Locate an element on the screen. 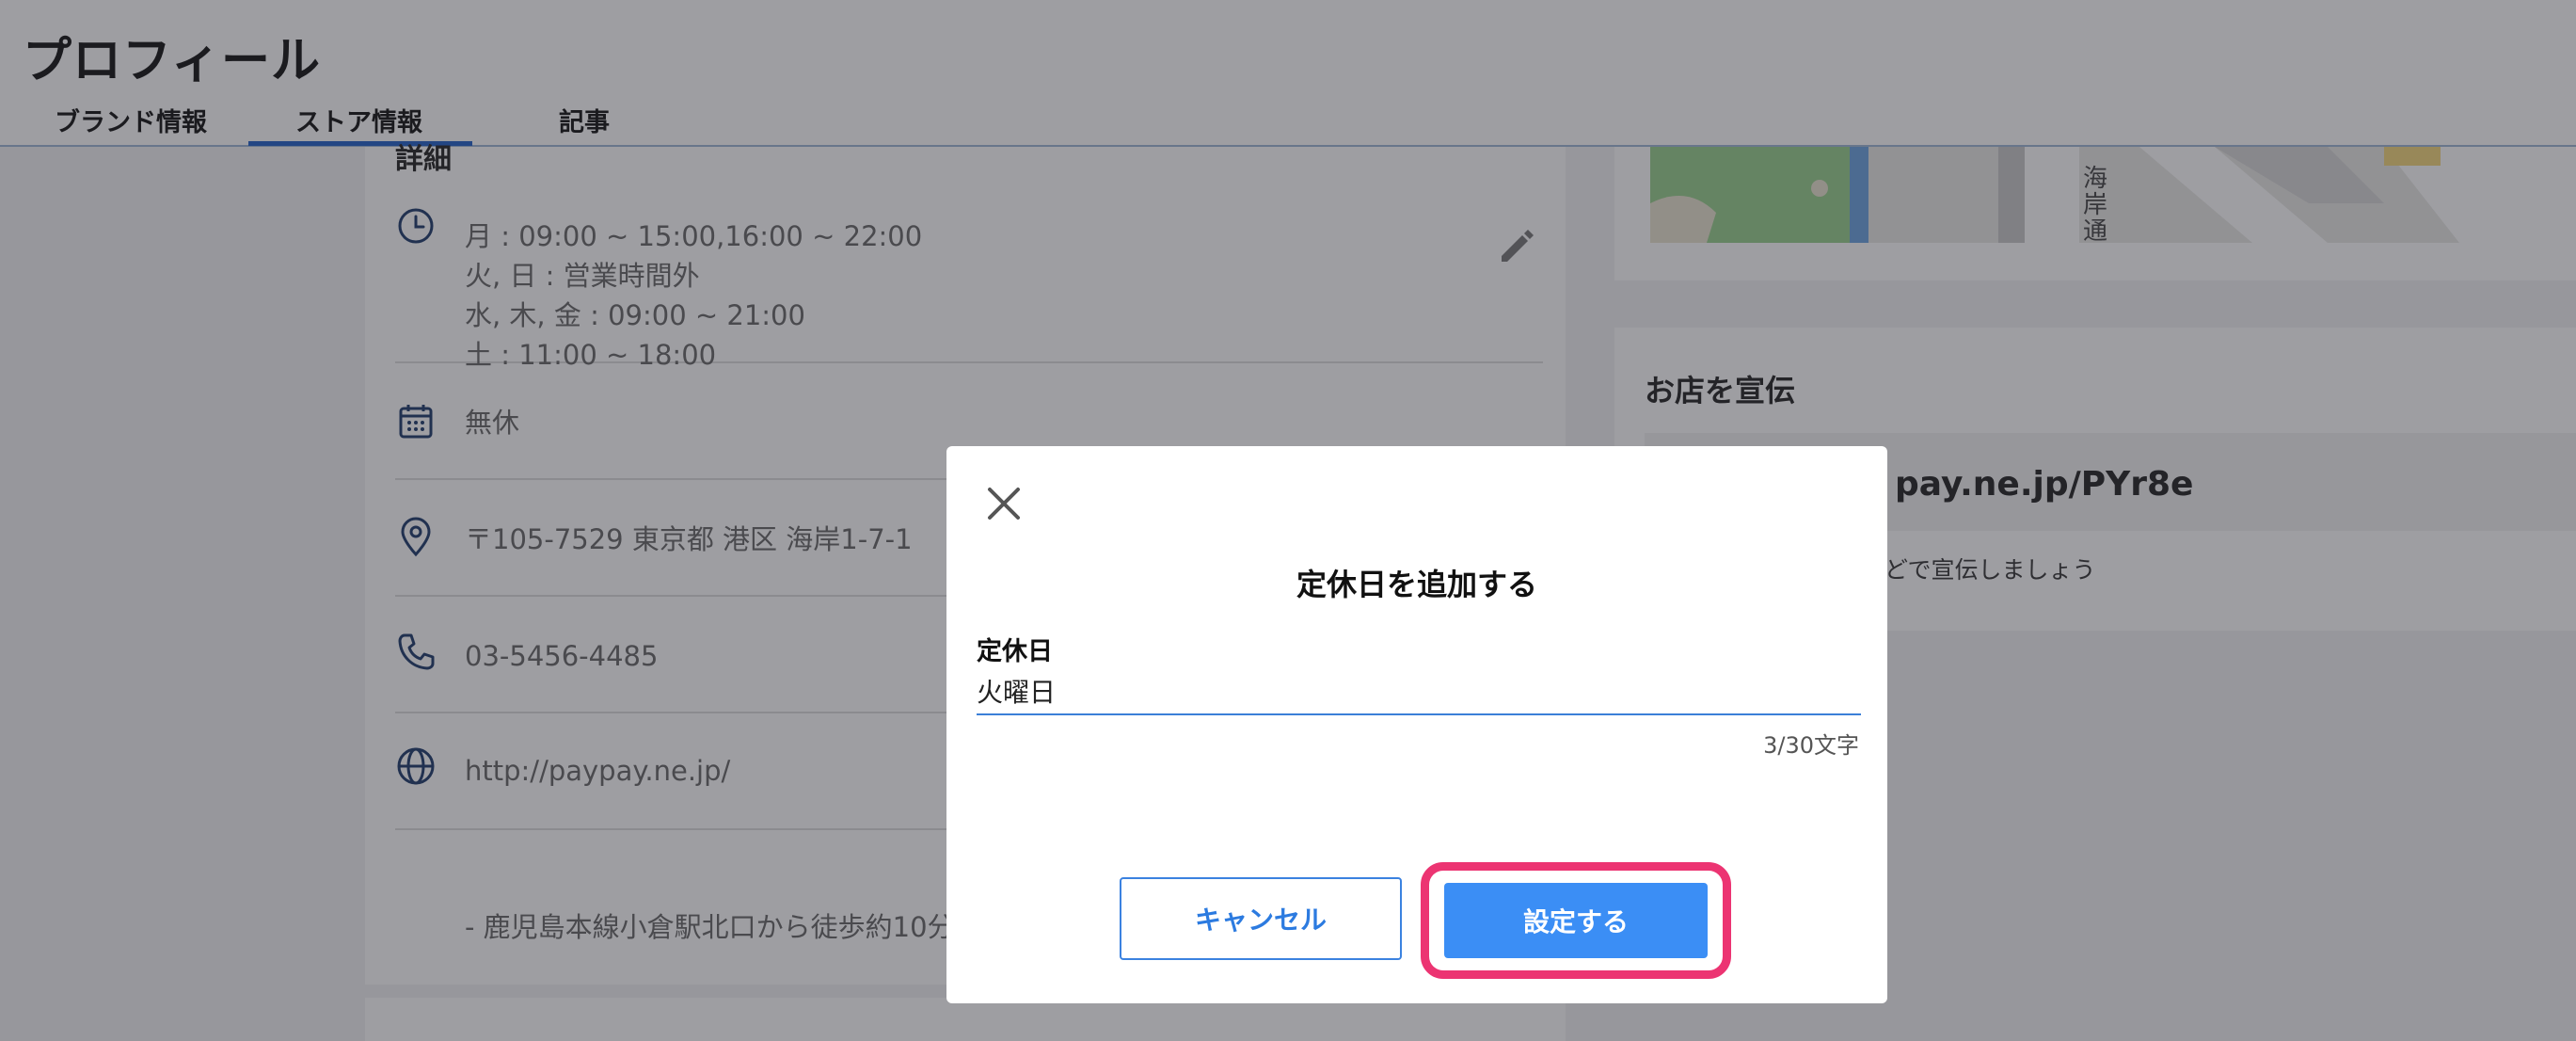 Image resolution: width=2576 pixels, height=1041 pixels. holiday-input is located at coordinates (1419, 691).